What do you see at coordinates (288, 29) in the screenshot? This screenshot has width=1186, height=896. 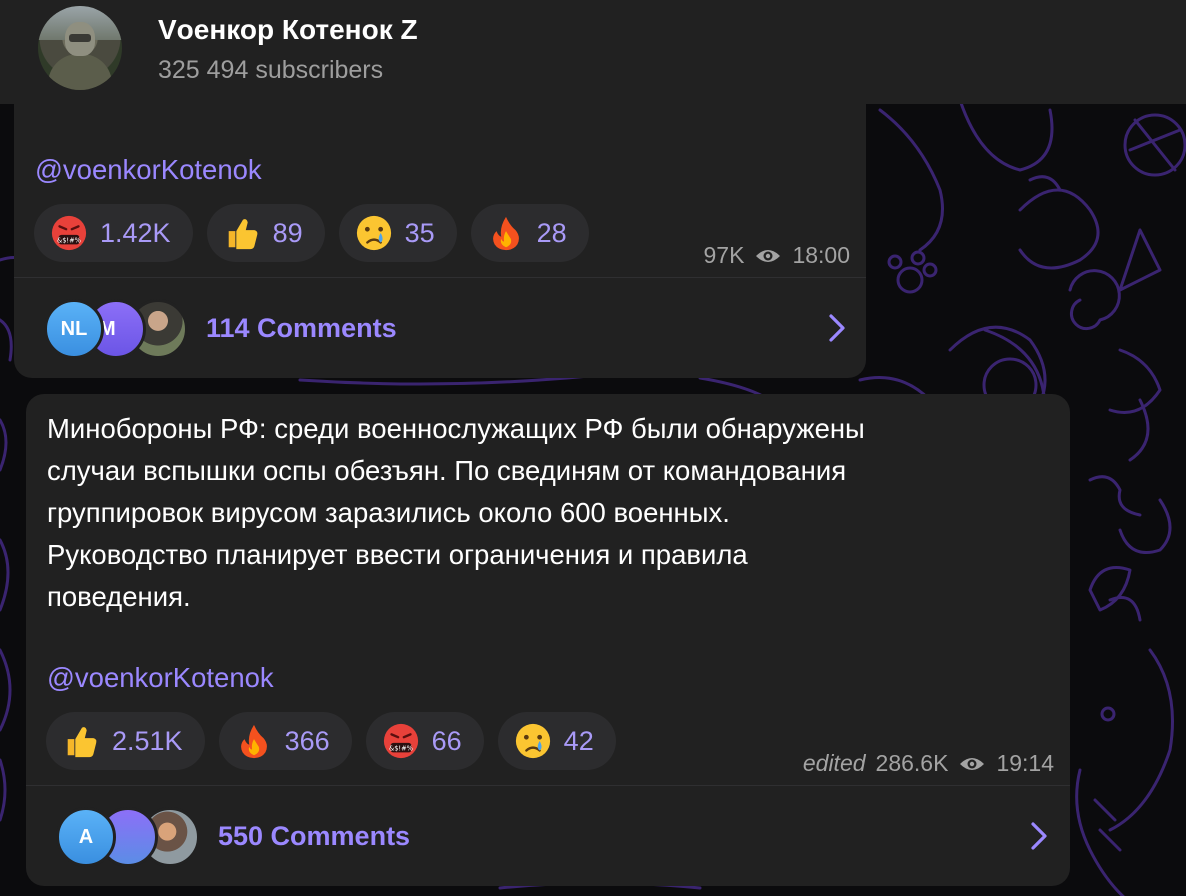 I see `channel-title: Vоенкор Котенок Z` at bounding box center [288, 29].